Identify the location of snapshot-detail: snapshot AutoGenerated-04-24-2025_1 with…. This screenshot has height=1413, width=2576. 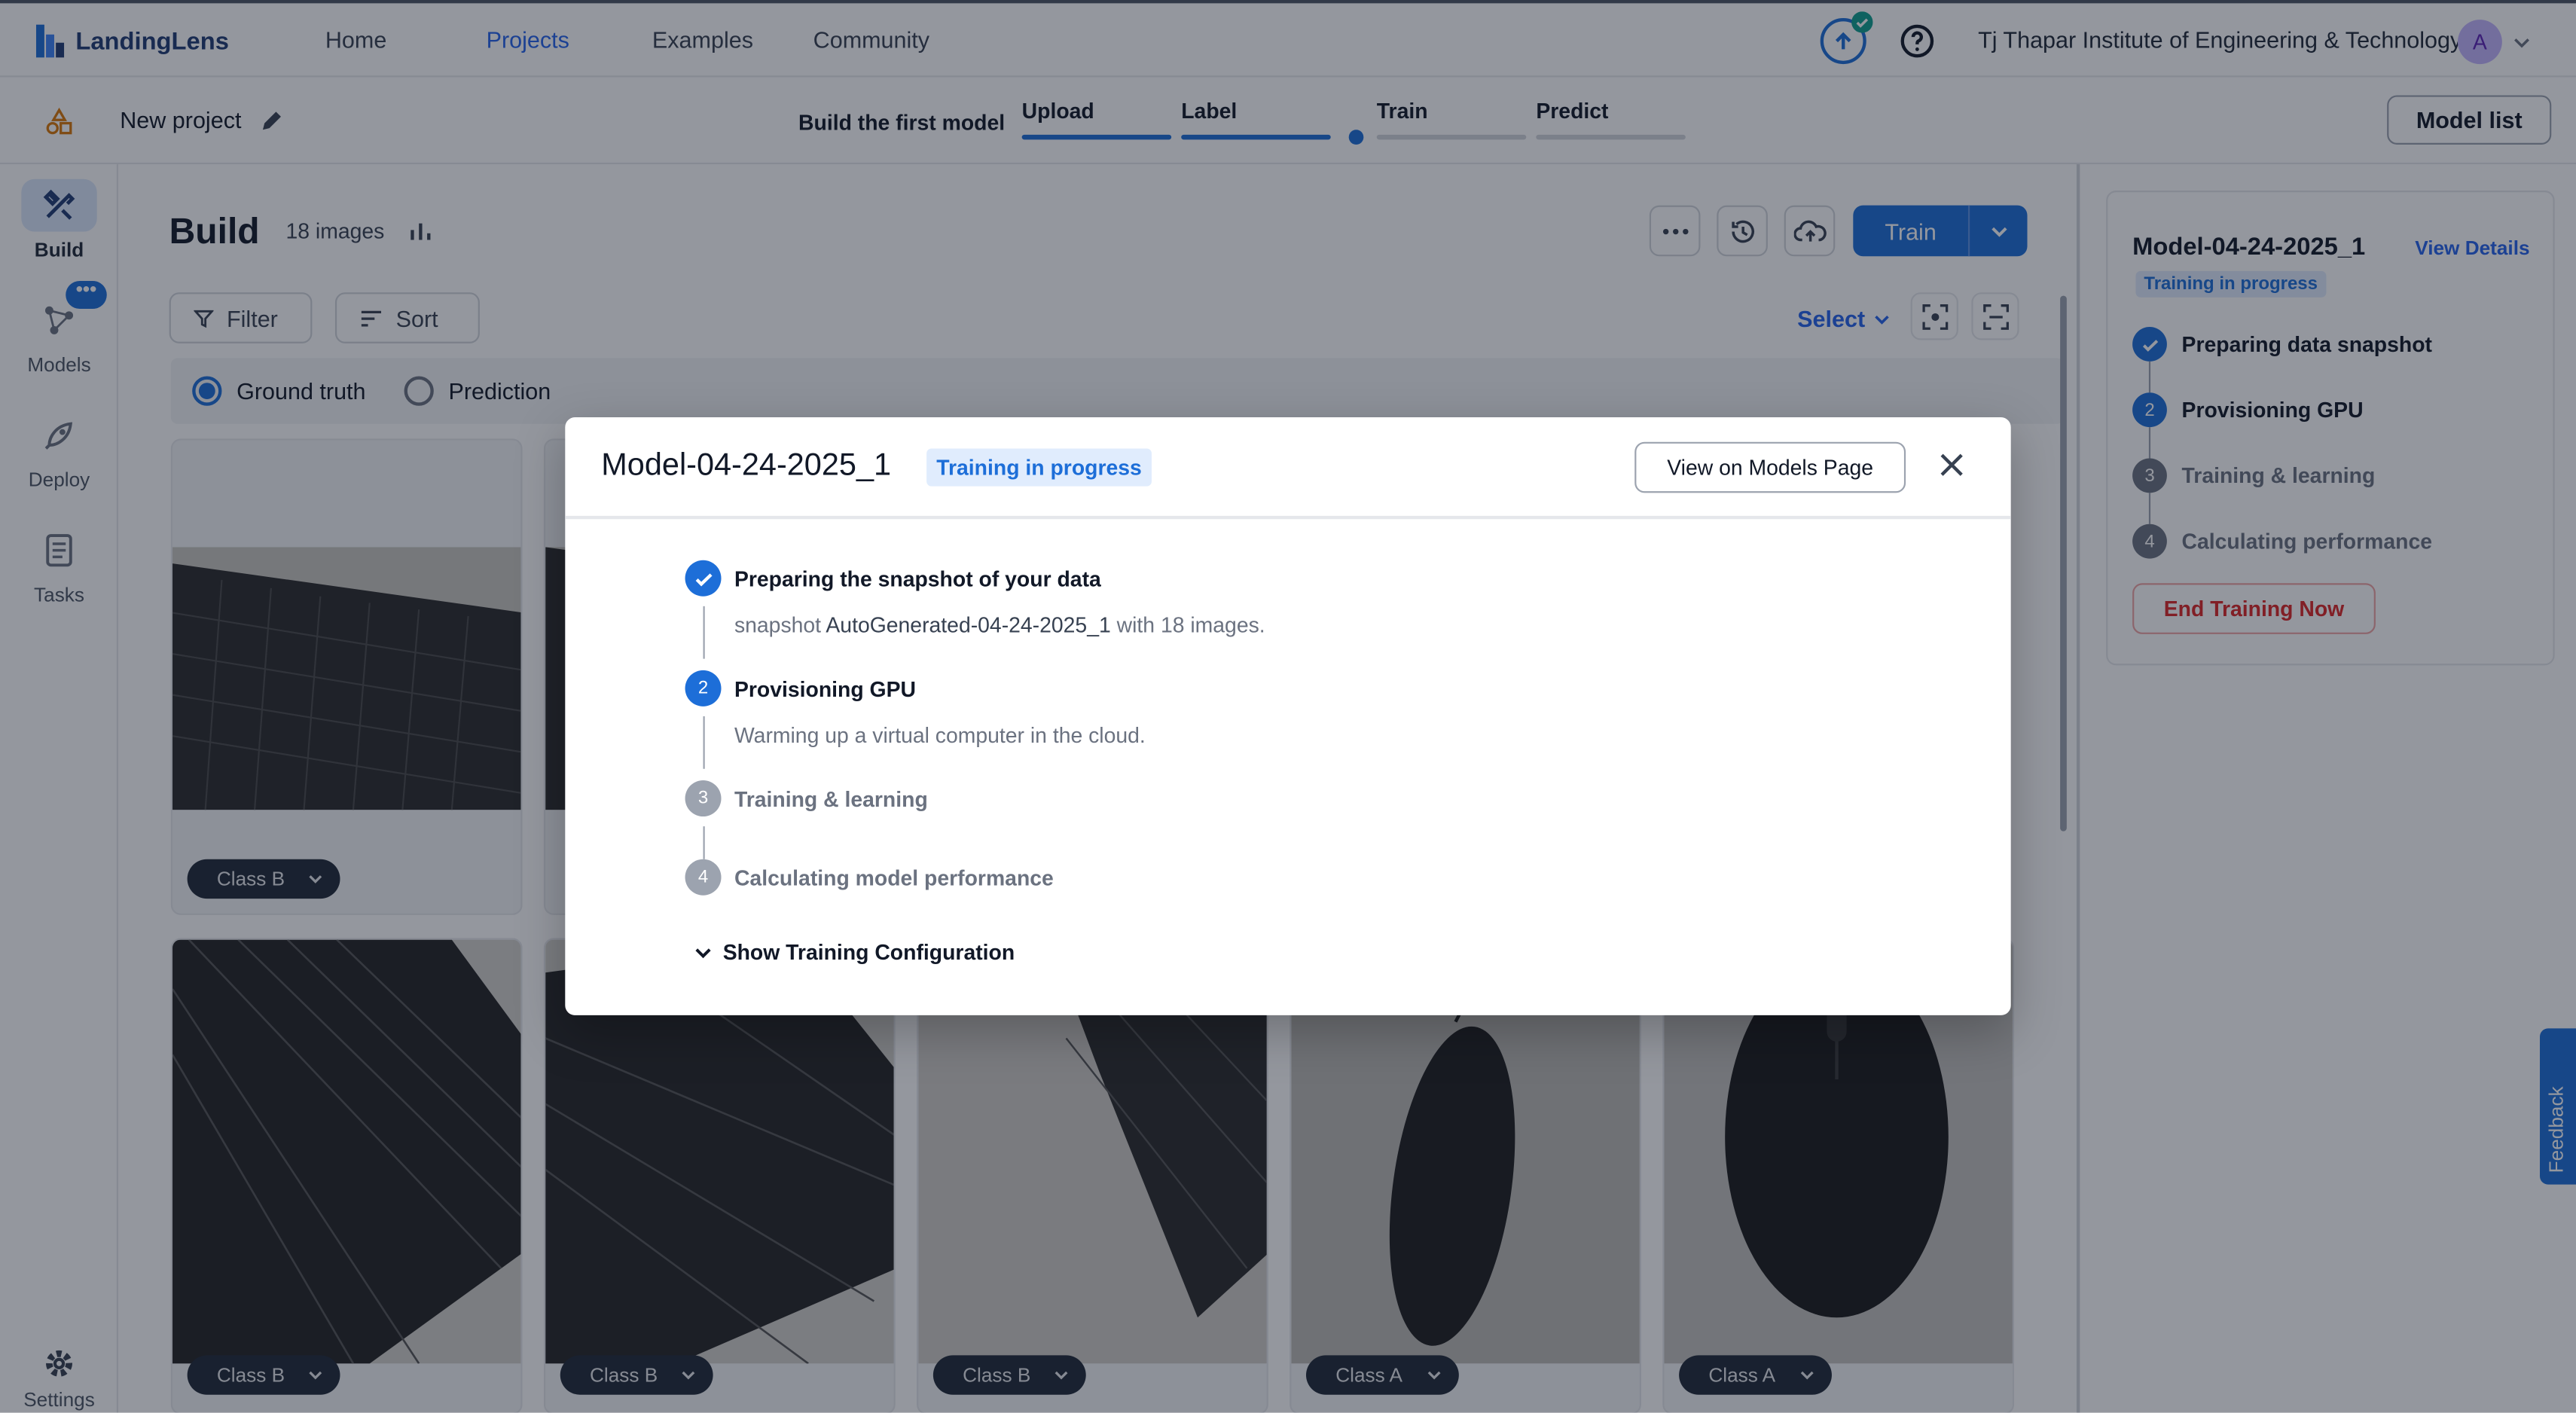
(1000, 625).